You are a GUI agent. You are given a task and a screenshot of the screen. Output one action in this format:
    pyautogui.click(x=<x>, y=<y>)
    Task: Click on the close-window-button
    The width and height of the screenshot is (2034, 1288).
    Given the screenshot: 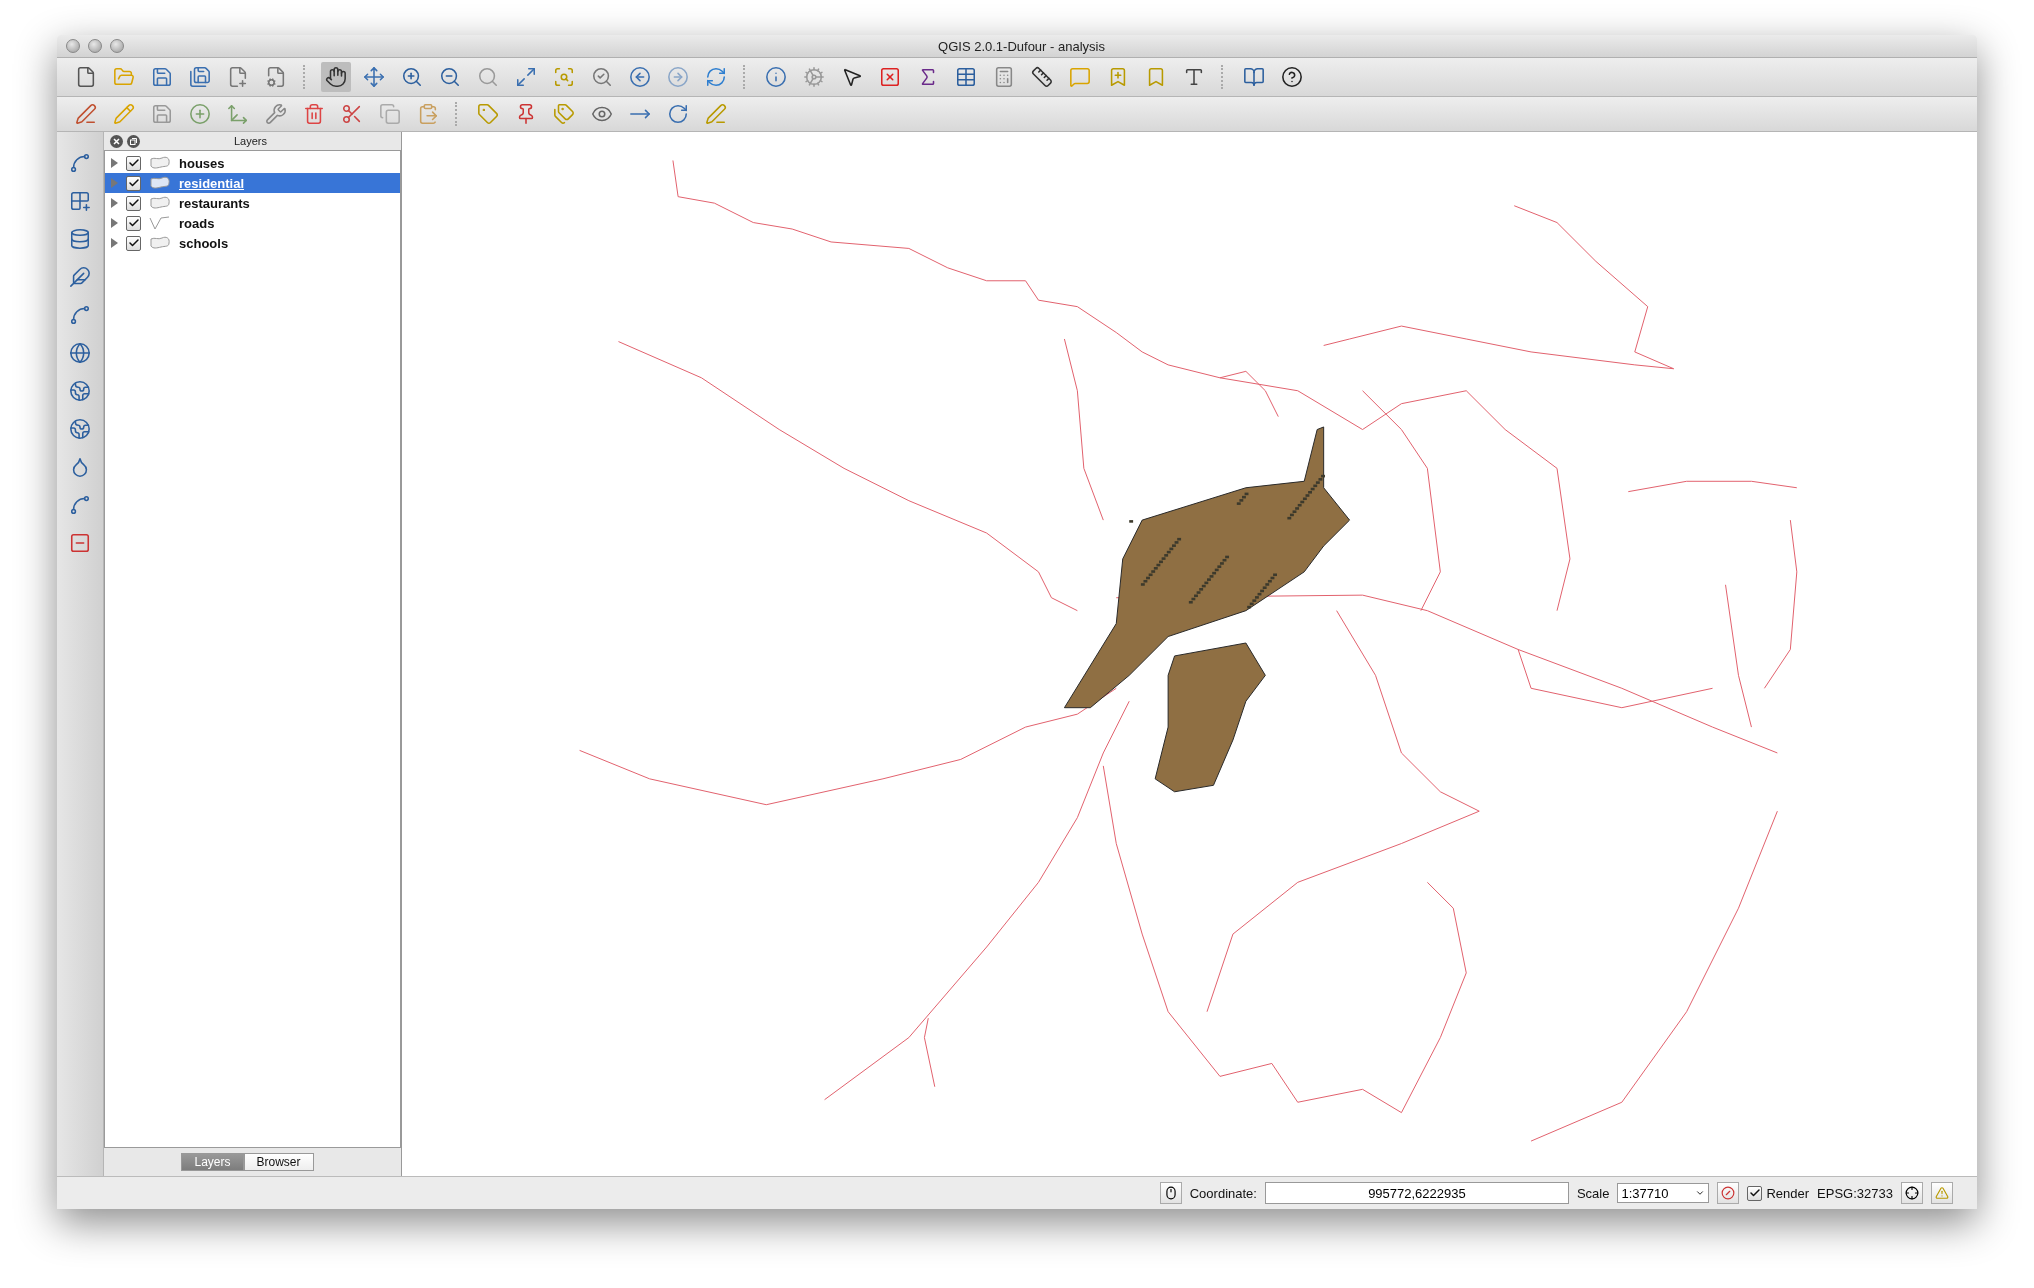 What is the action you would take?
    pyautogui.click(x=73, y=46)
    